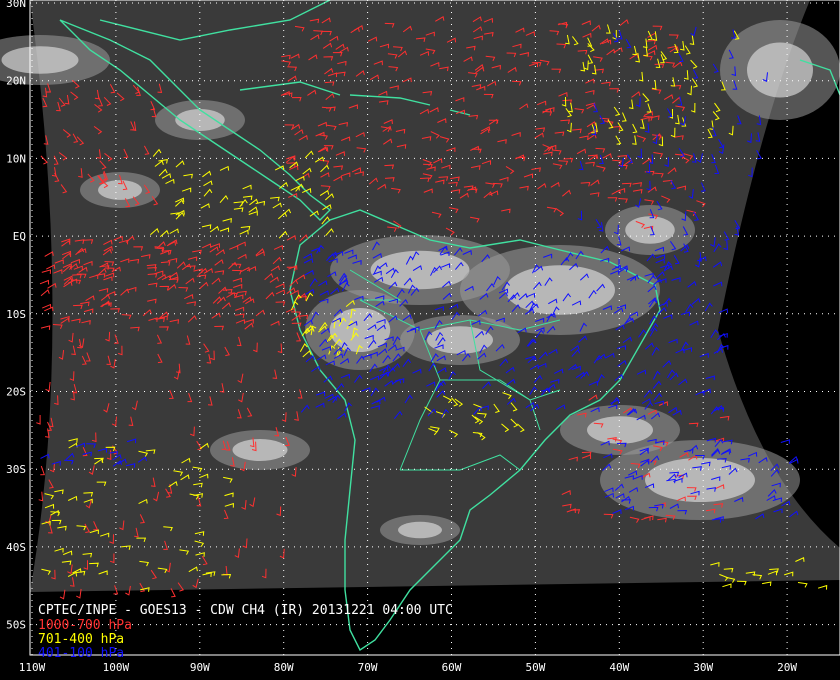 The width and height of the screenshot is (840, 680). Describe the element at coordinates (32, 667) in the screenshot. I see `lon-label: 110W` at that location.